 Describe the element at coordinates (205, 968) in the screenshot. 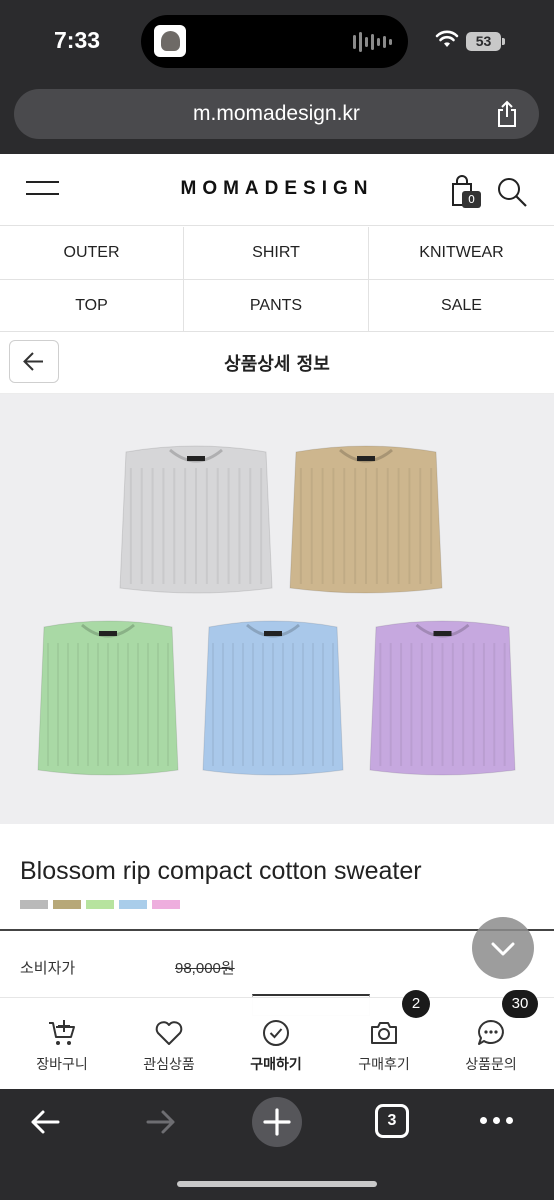

I see `price-value: 98,000원` at that location.